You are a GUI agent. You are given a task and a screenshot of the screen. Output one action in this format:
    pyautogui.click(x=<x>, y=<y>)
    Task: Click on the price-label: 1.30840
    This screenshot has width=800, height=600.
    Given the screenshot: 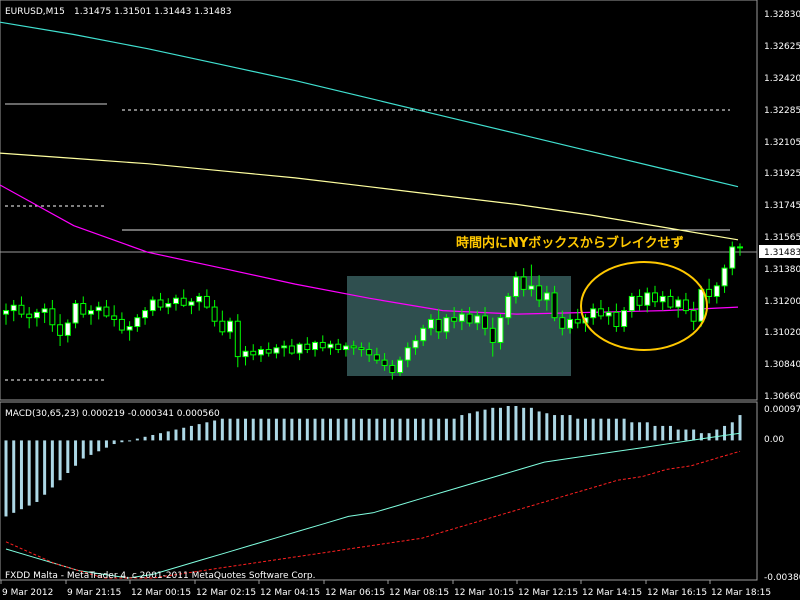 What is the action you would take?
    pyautogui.click(x=782, y=365)
    